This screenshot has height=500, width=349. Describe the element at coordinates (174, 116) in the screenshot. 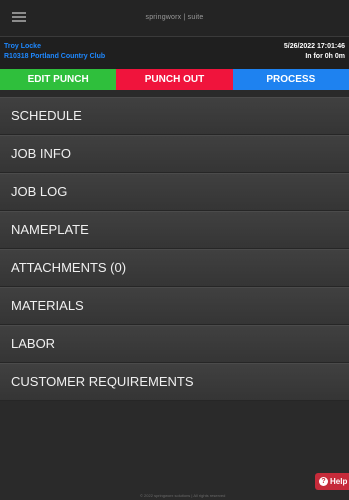

I see `menu-item-schedule: SCHEDULE` at that location.